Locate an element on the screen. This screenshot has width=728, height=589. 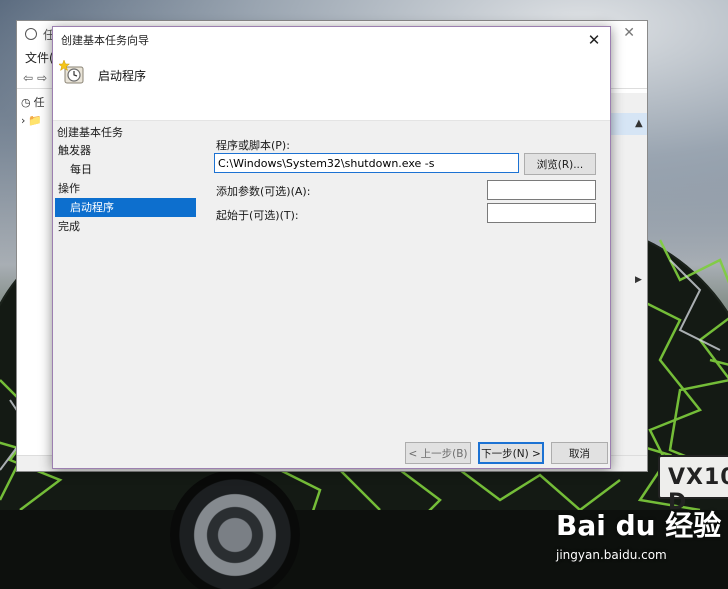
nav-item-action: 操作 is located at coordinates (125, 188).